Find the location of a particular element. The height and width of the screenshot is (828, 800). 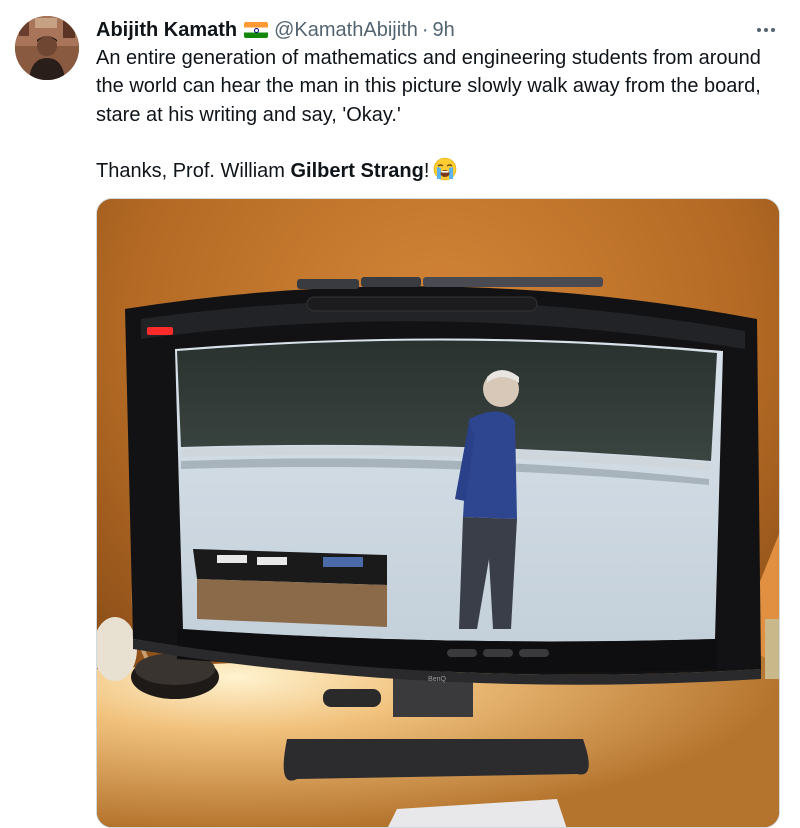

tweet-timestamp: 9h is located at coordinates (444, 30).